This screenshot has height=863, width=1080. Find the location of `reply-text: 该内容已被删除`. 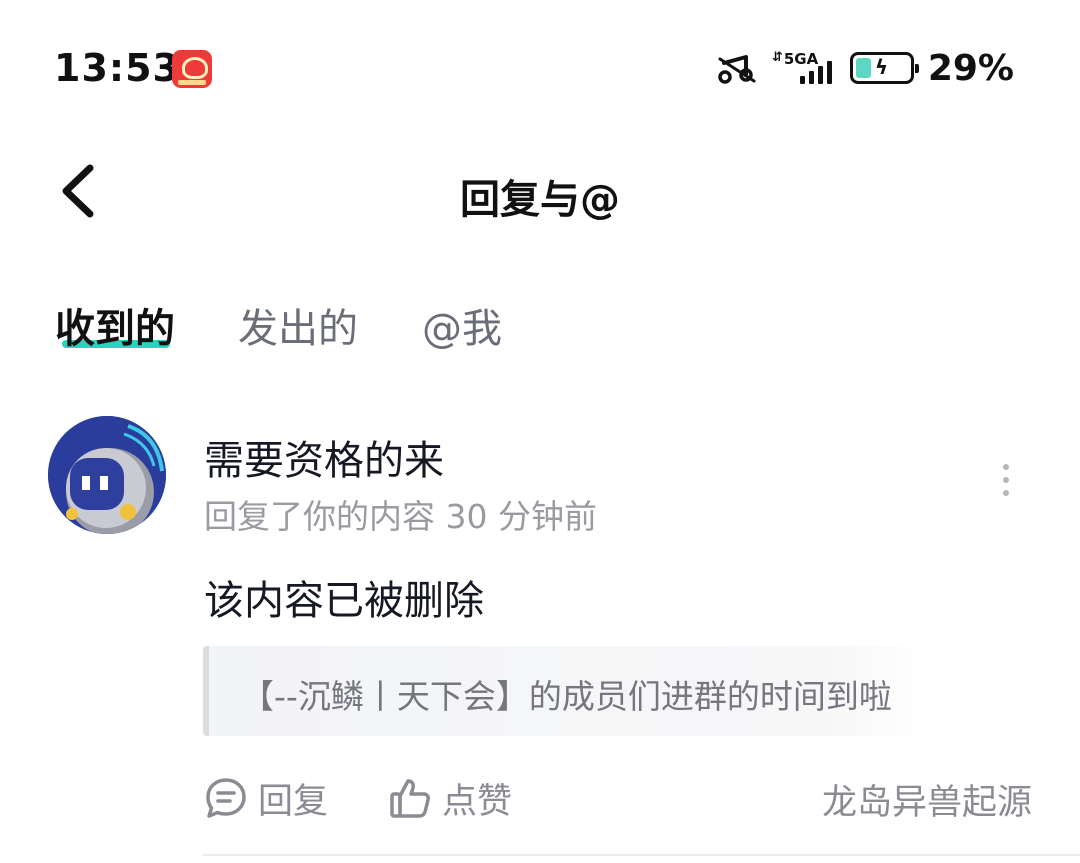

reply-text: 该内容已被删除 is located at coordinates (344, 601).